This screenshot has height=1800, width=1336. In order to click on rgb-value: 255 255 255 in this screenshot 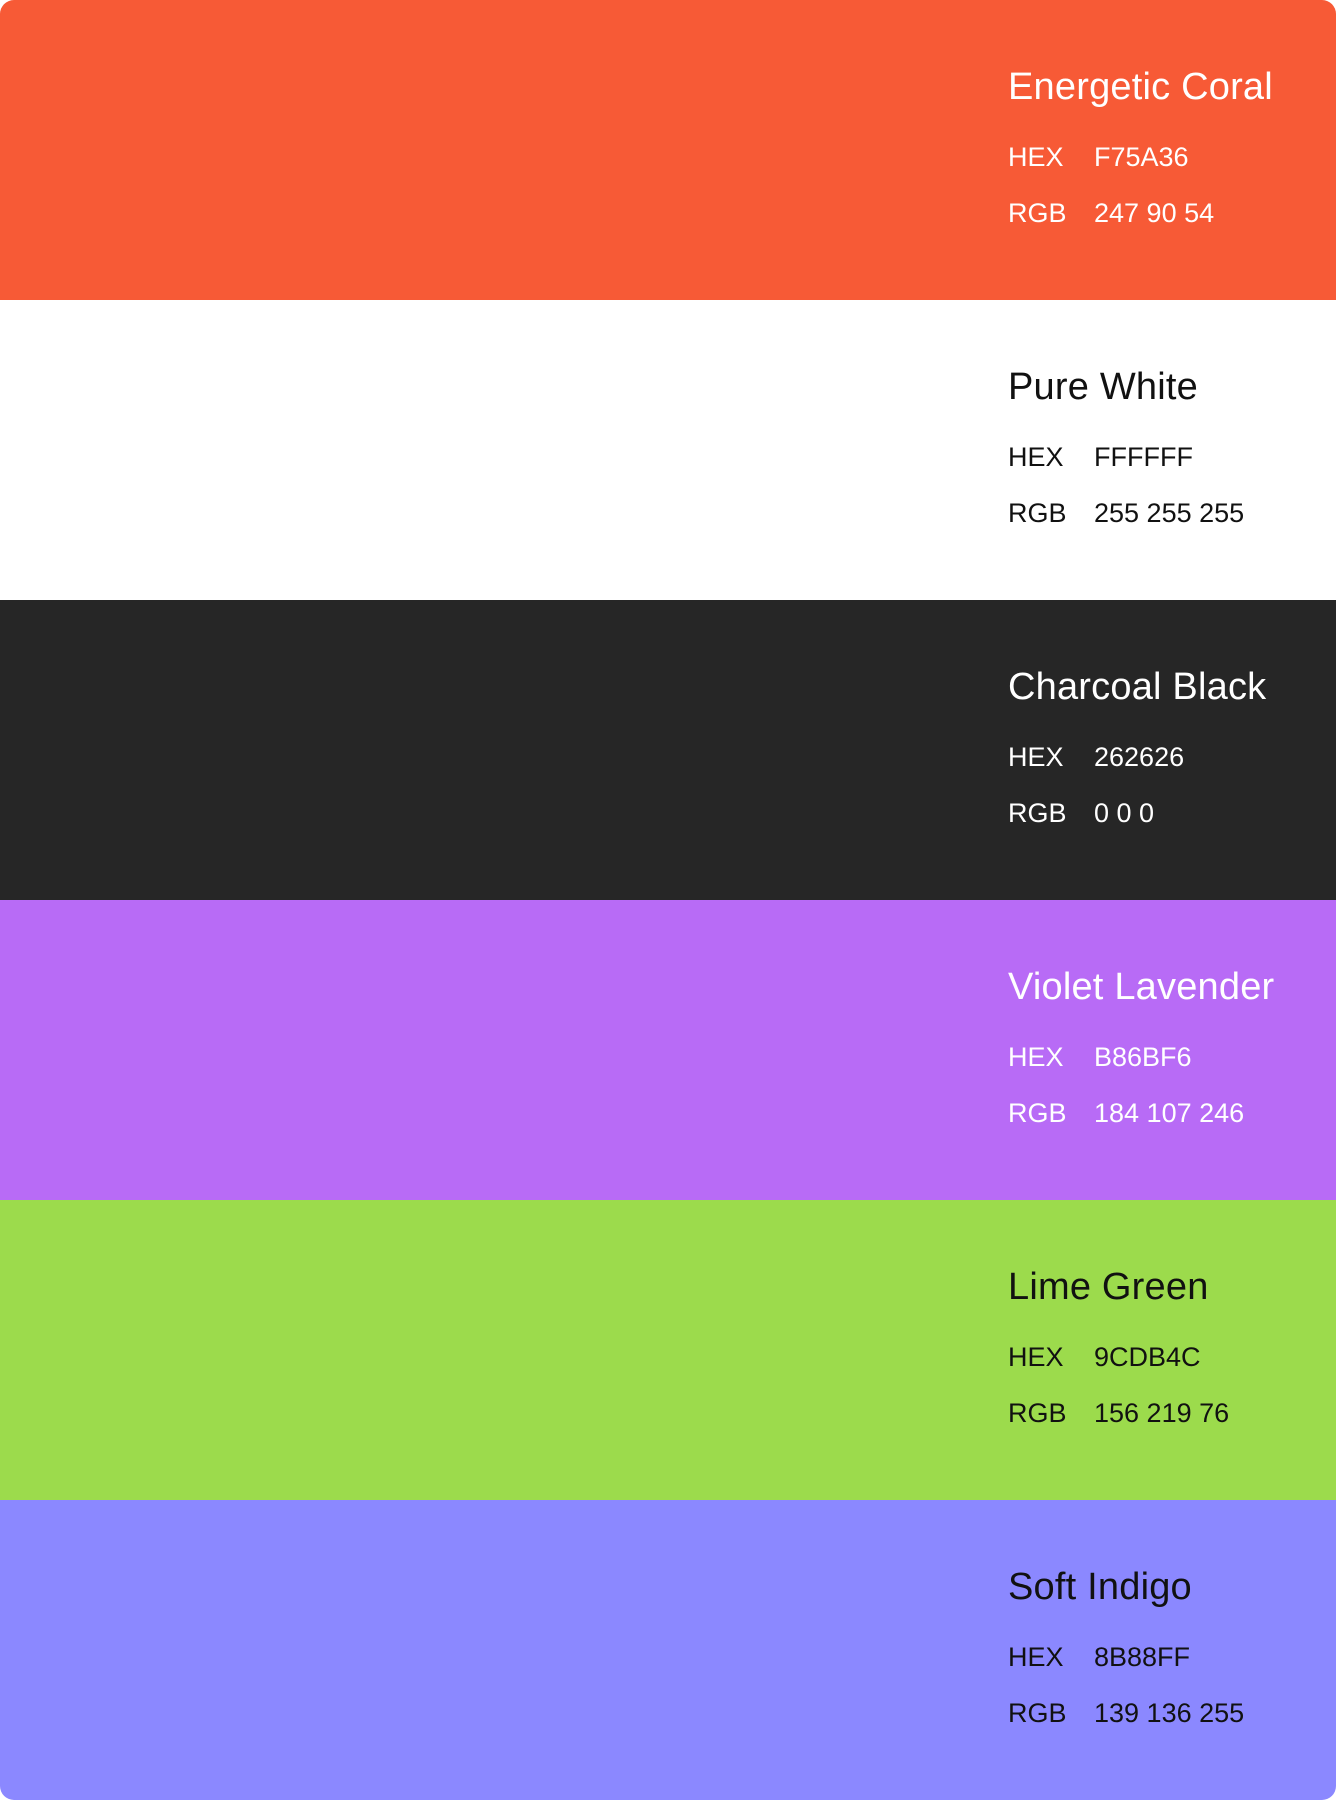, I will do `click(1169, 513)`.